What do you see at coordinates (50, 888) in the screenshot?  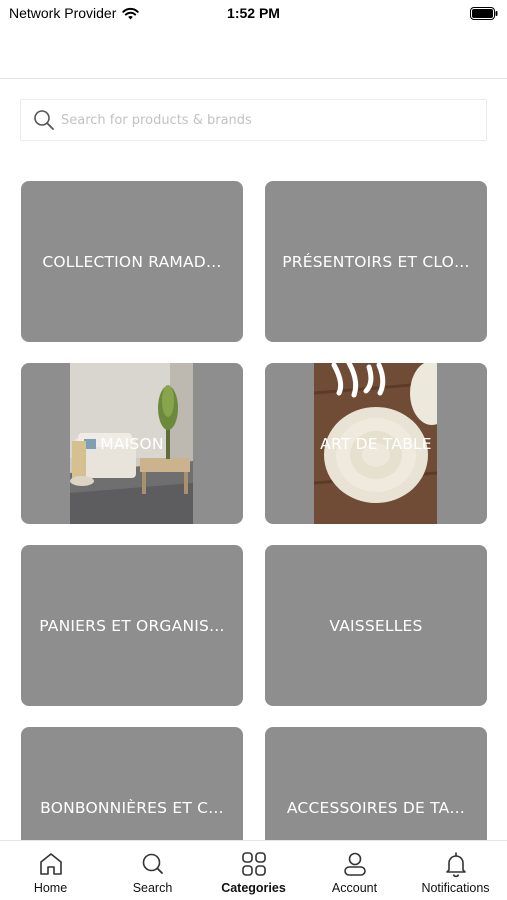 I see `tab-label: Home` at bounding box center [50, 888].